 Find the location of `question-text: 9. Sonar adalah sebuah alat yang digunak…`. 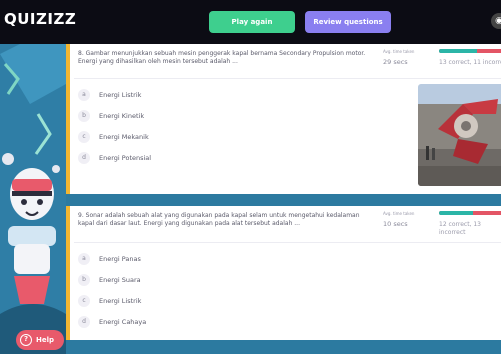

question-text: 9. Sonar adalah sebuah alat yang digunak… is located at coordinates (219, 219).